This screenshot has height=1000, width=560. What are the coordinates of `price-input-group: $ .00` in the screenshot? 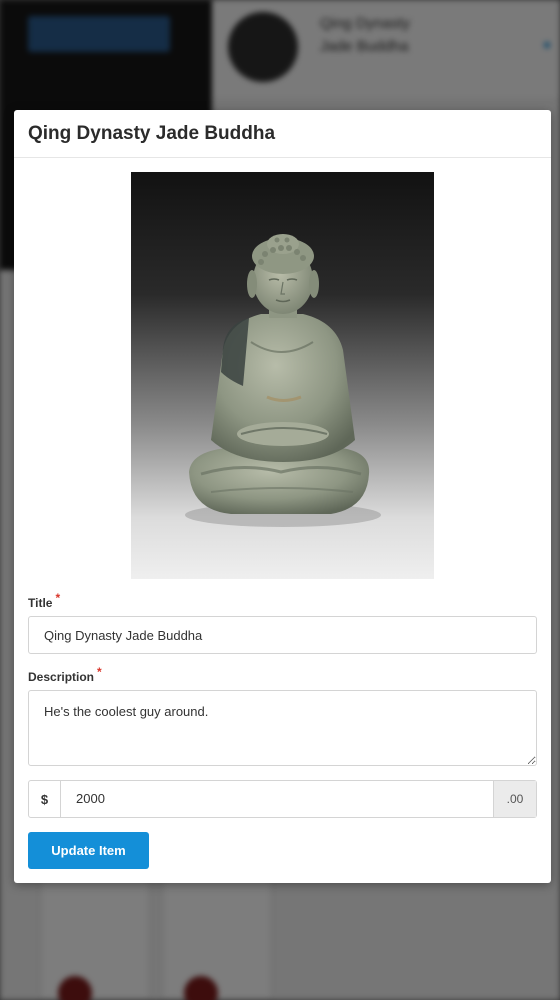 It's located at (282, 799).